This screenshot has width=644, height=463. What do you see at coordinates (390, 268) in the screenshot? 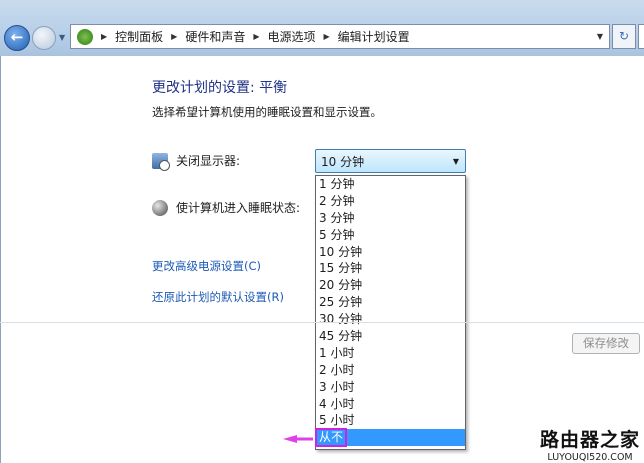
I see `dropdown-option: 15 分钟` at bounding box center [390, 268].